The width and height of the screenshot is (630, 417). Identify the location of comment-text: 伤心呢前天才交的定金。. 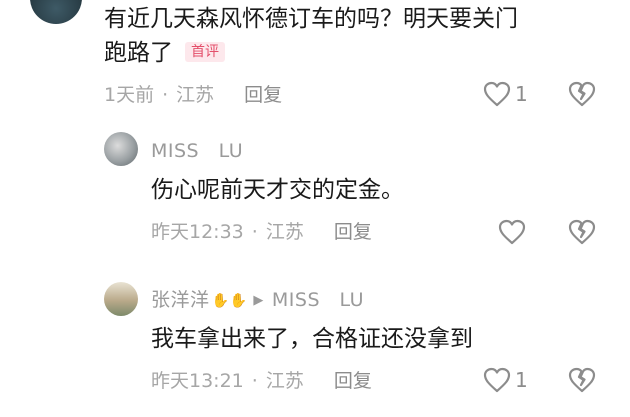
(277, 190).